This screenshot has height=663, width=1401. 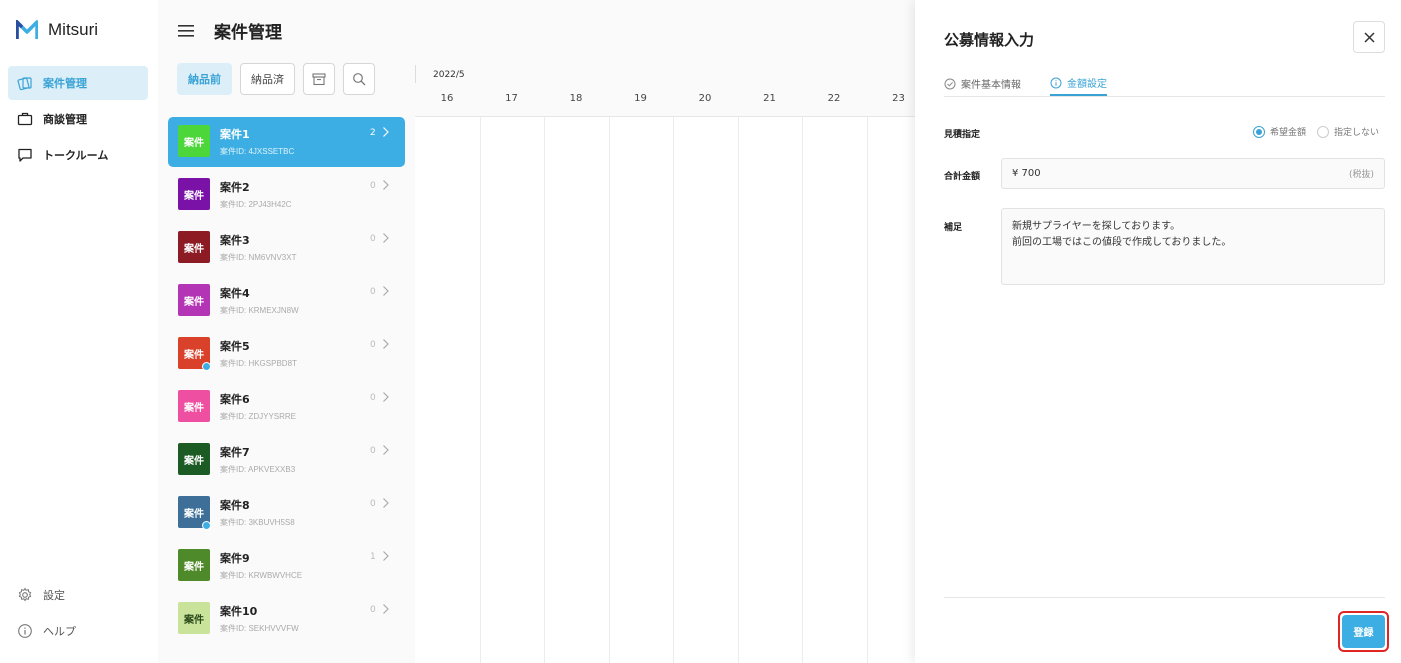 I want to click on check-circle-icon, so click(x=950, y=83).